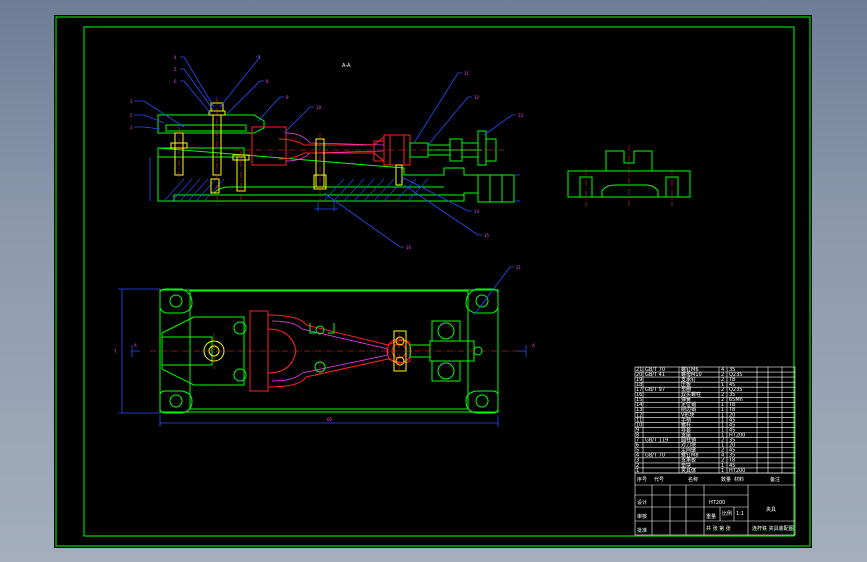  I want to click on svg-text: 60, so click(330, 419).